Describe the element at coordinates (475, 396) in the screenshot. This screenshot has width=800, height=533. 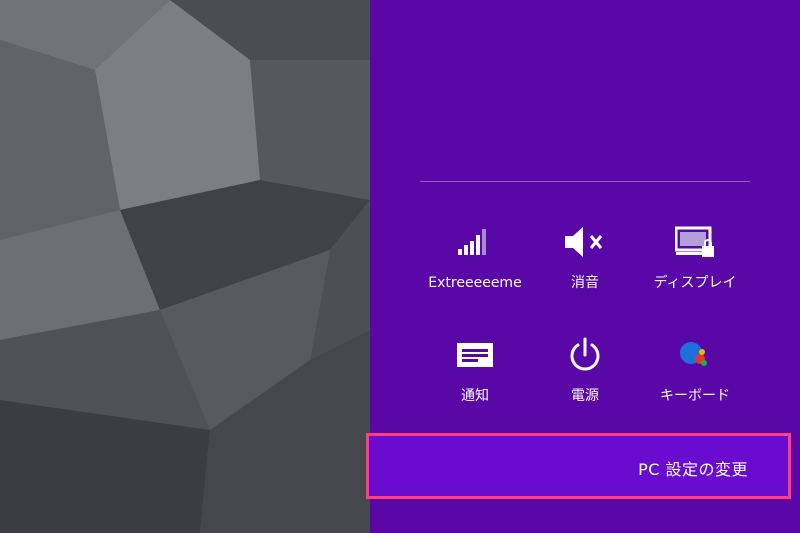
I see `notifications-label: 通知` at that location.